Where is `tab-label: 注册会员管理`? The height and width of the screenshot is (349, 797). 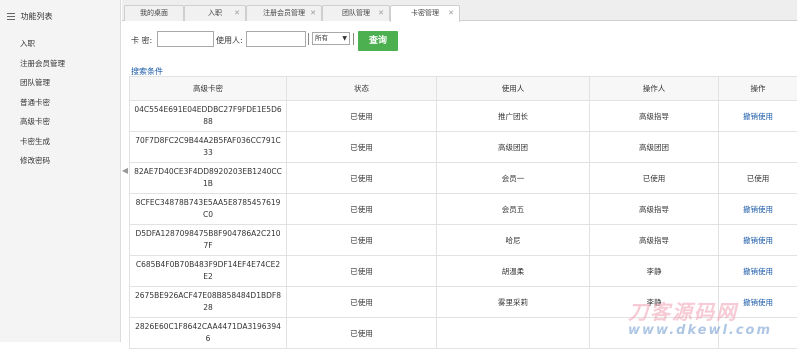 tab-label: 注册会员管理 is located at coordinates (284, 13).